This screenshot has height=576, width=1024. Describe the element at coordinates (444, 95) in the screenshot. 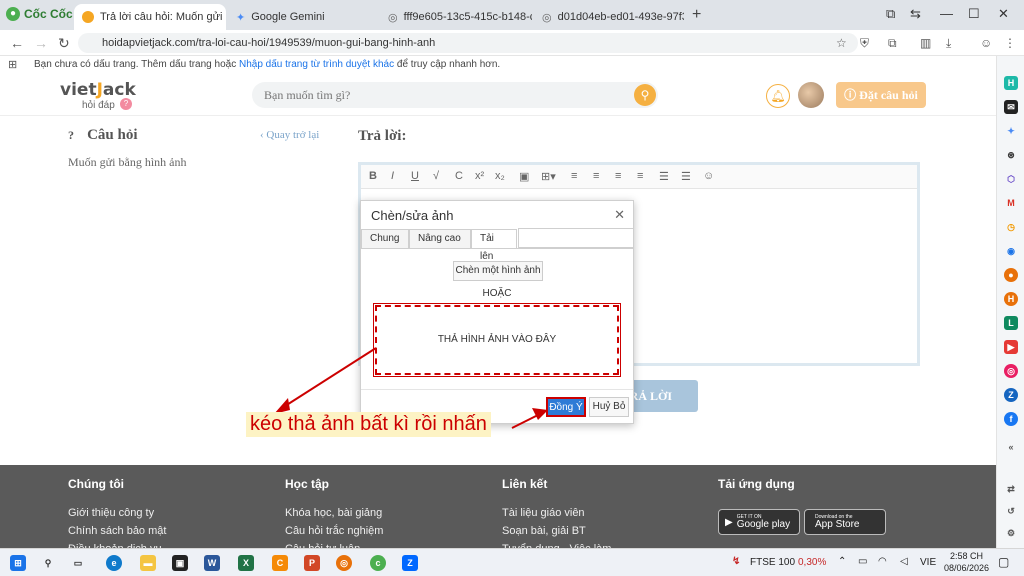

I see `site-search-input` at that location.